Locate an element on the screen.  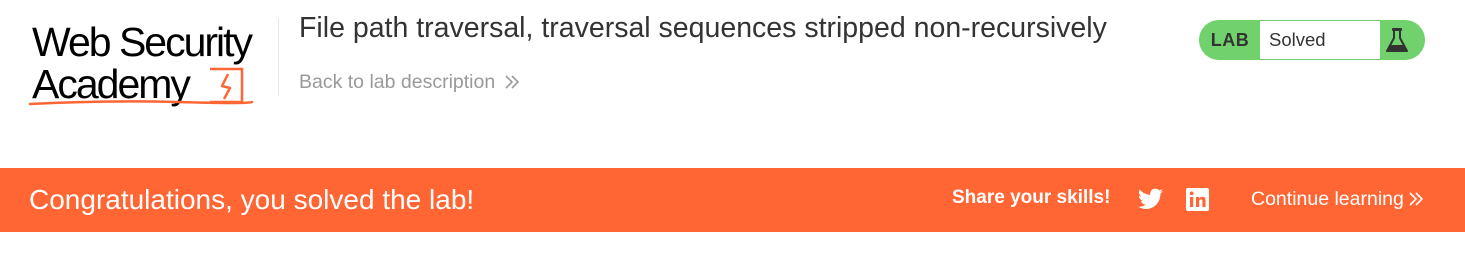
flask-icon is located at coordinates (1397, 40).